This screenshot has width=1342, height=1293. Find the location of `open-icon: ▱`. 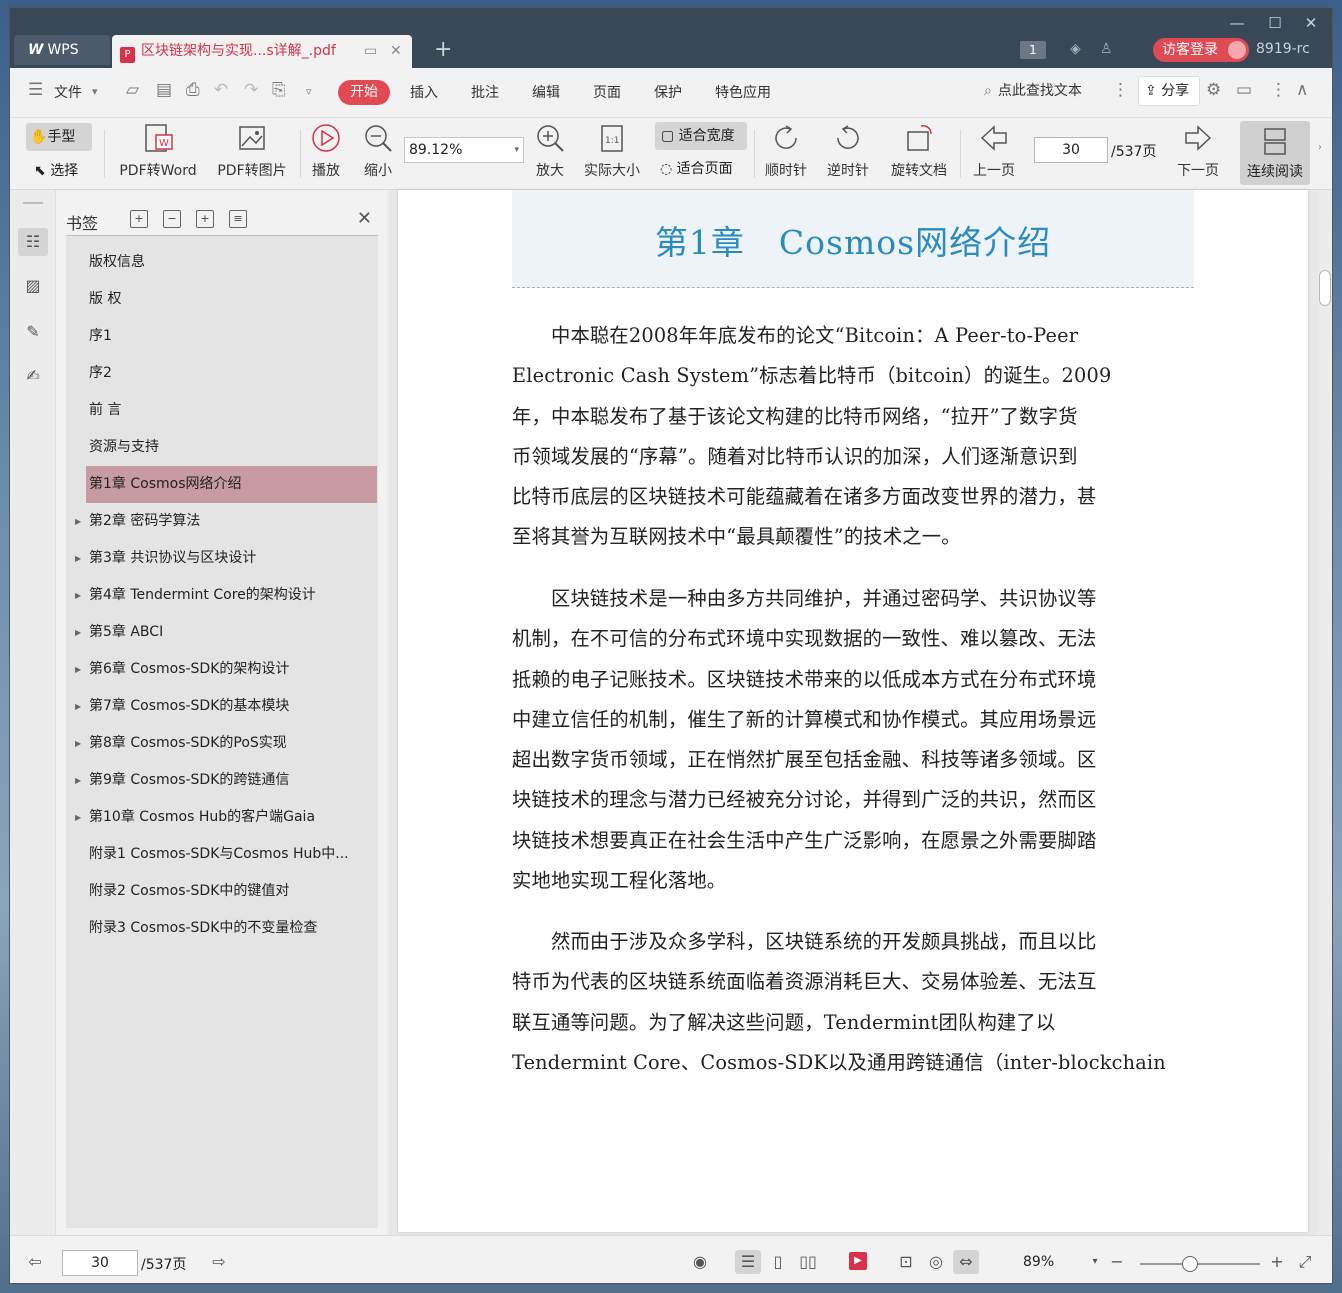

open-icon: ▱ is located at coordinates (132, 90).